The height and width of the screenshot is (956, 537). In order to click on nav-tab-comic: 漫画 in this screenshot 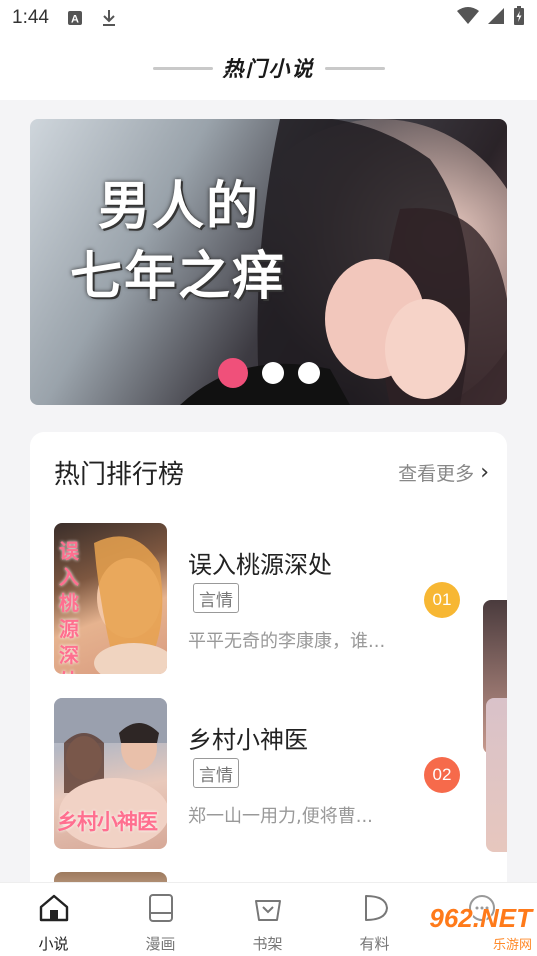, I will do `click(160, 919)`.